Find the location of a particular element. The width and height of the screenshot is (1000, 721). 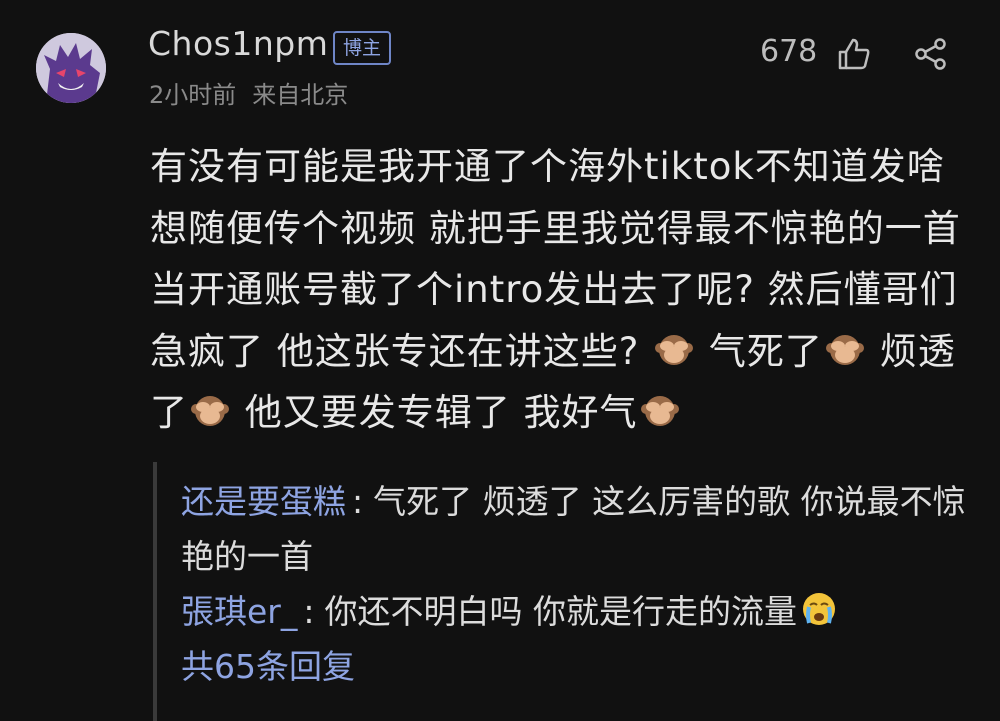

ghost-avatar-icon is located at coordinates (71, 68).